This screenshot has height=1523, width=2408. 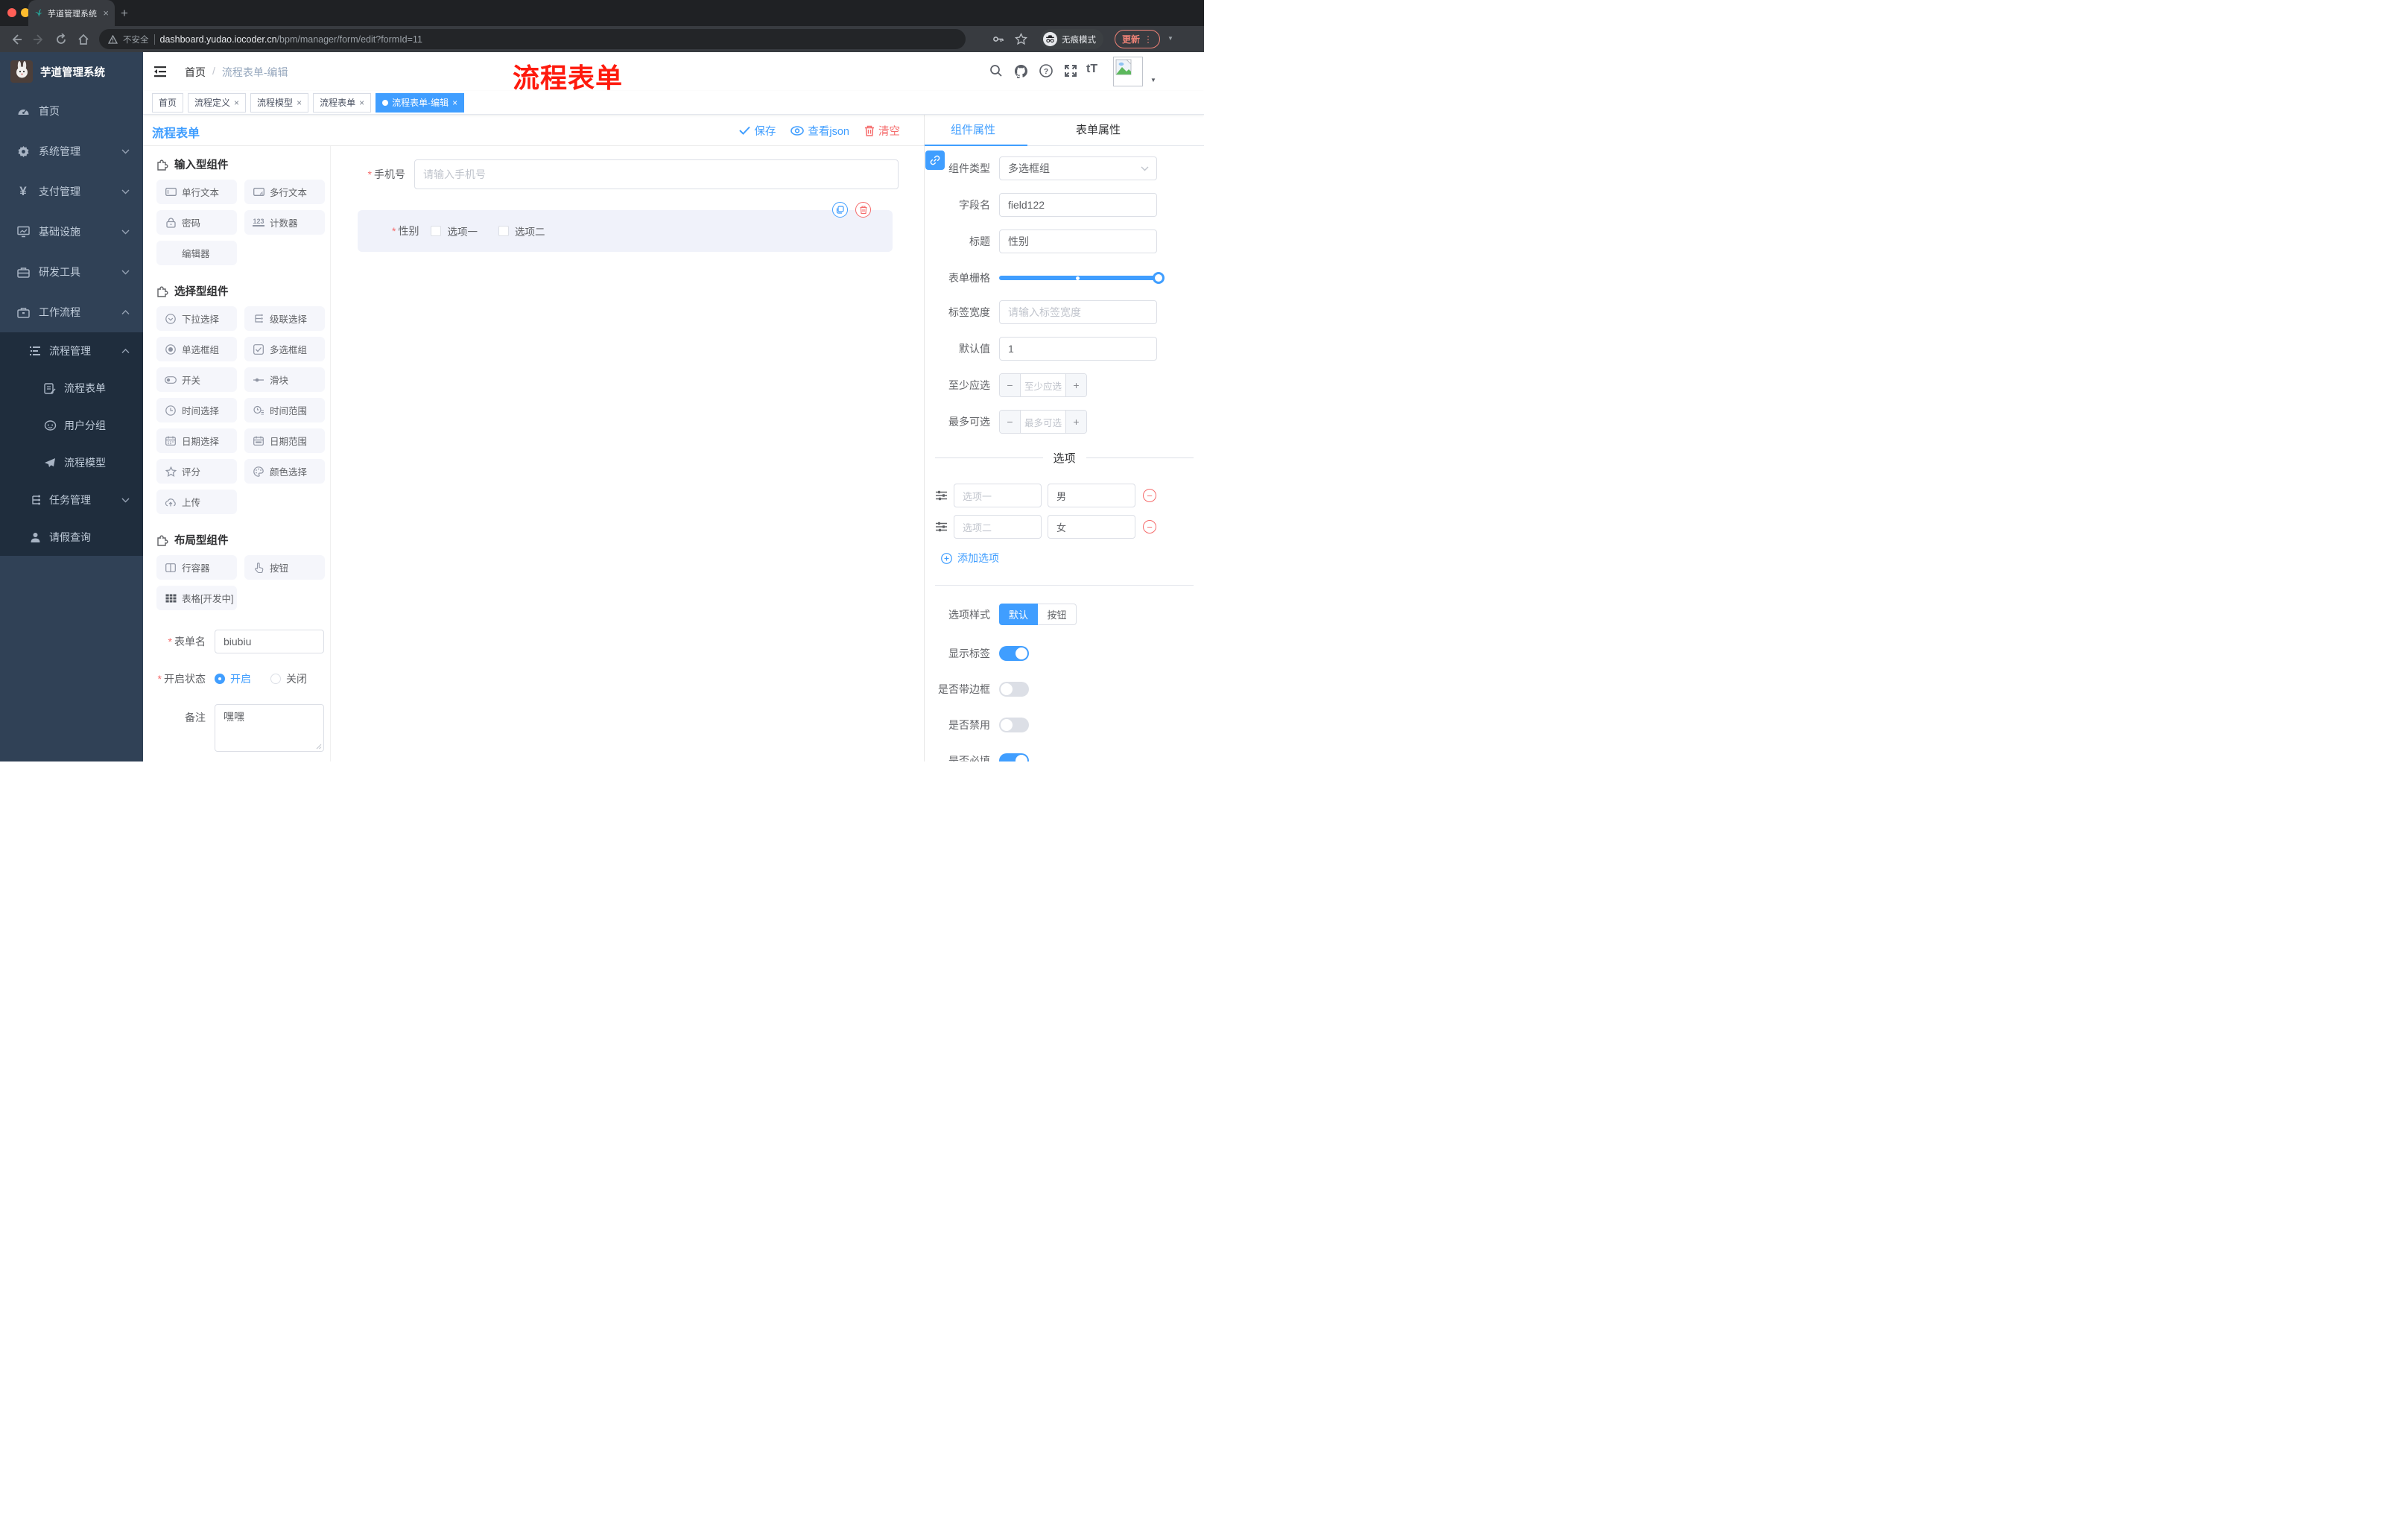 I want to click on view-json-button: 查看json, so click(x=819, y=131).